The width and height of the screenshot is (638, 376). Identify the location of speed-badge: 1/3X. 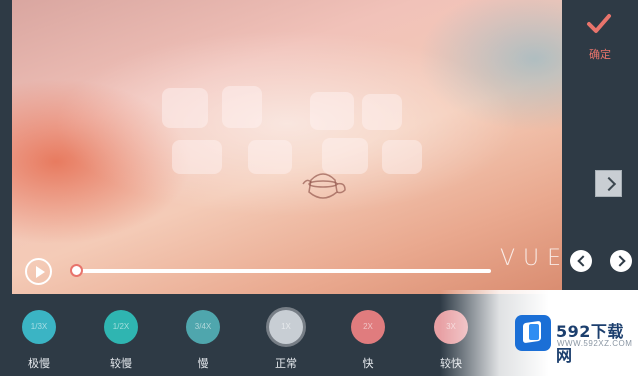
(39, 327).